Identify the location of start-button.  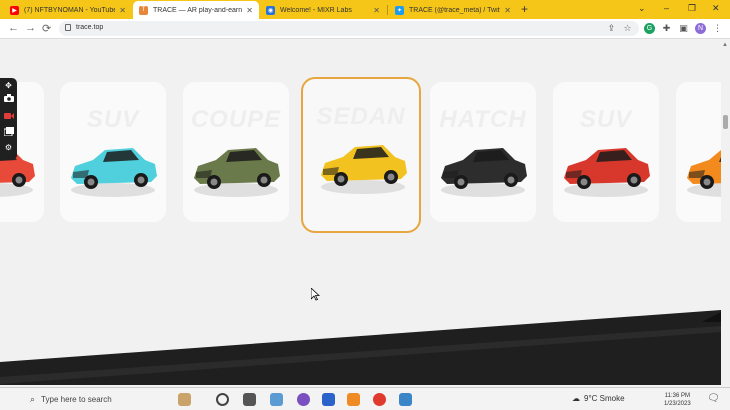
(16, 399).